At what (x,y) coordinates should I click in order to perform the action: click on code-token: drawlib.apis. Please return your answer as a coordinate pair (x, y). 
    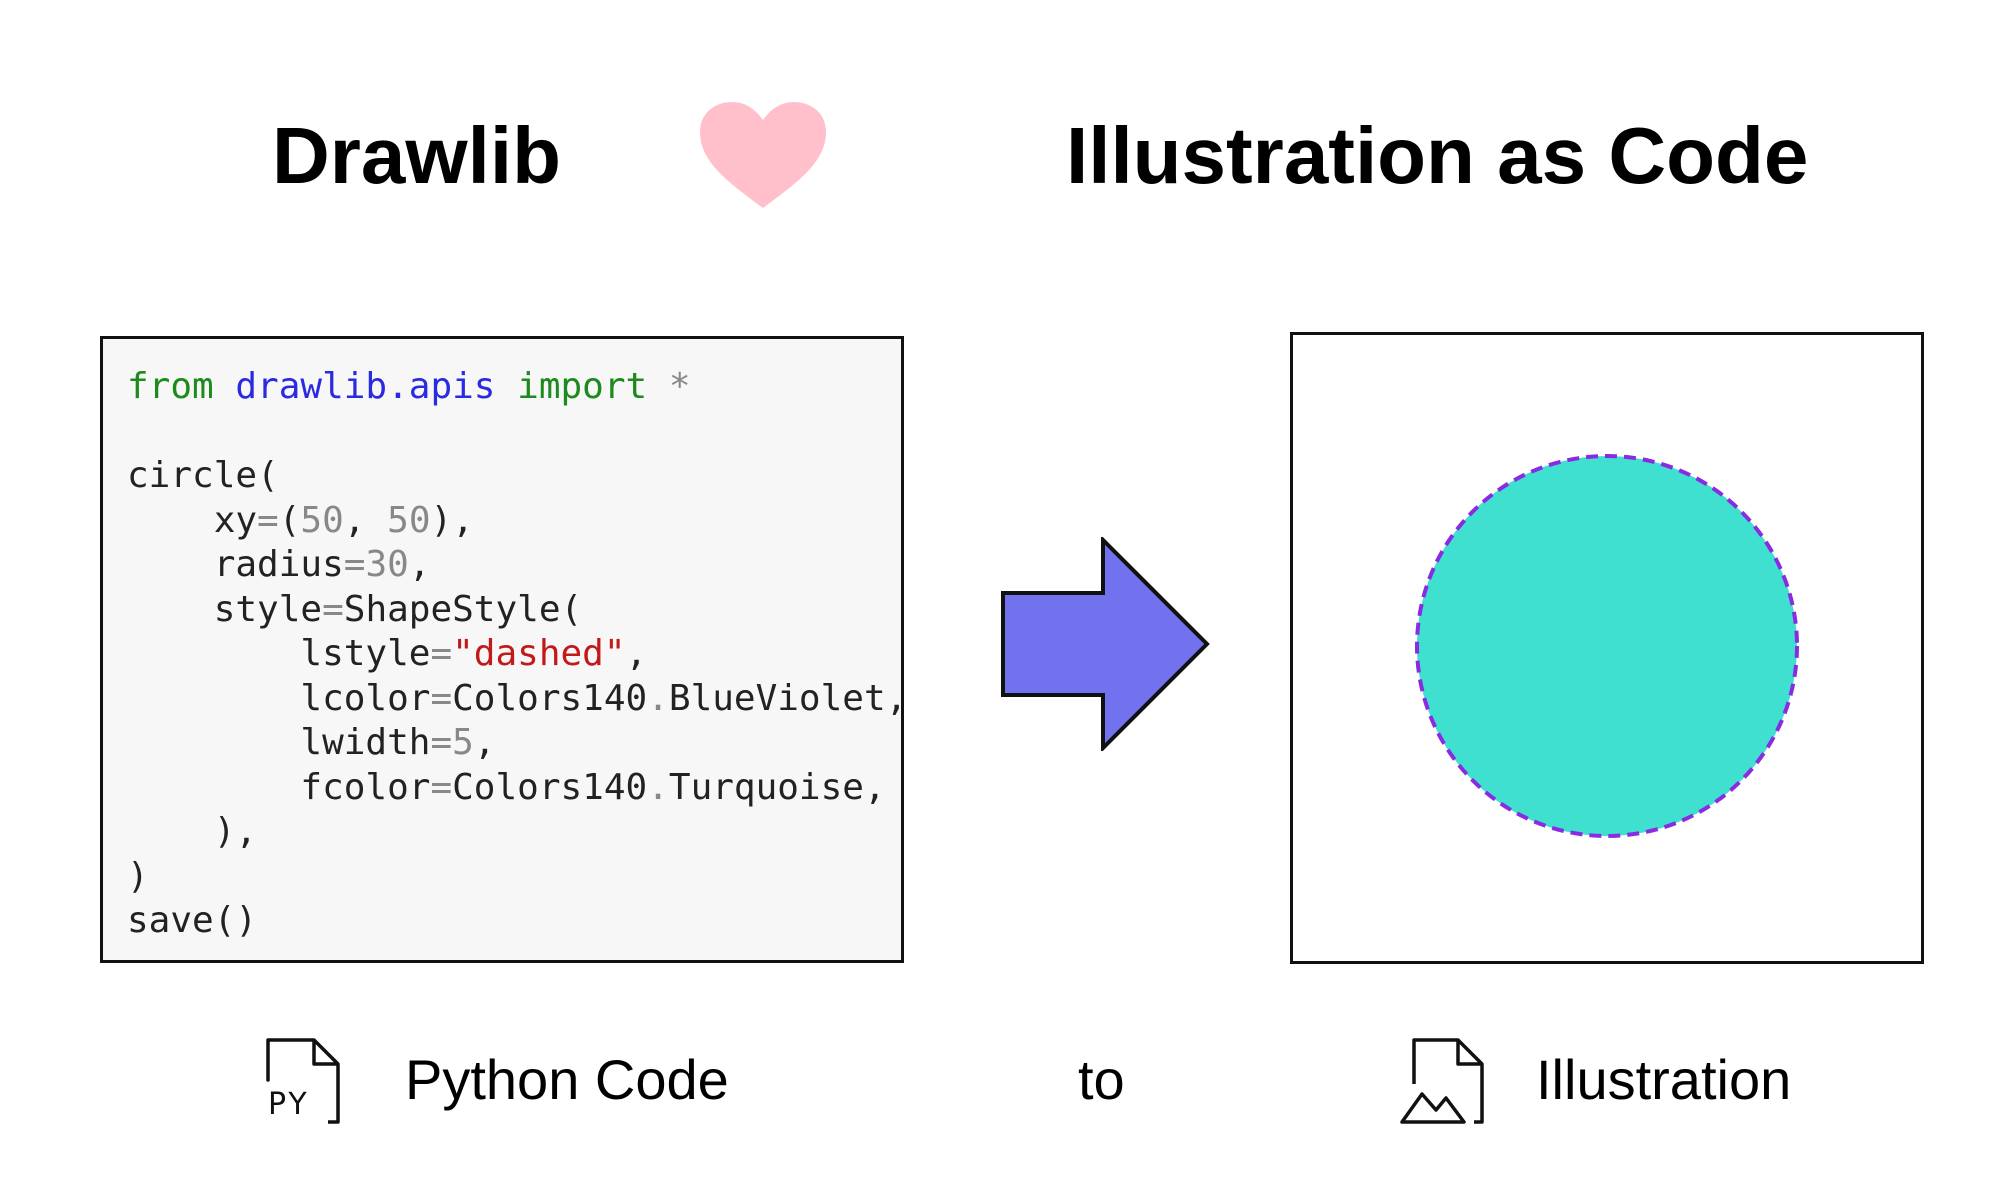
    Looking at the image, I should click on (376, 386).